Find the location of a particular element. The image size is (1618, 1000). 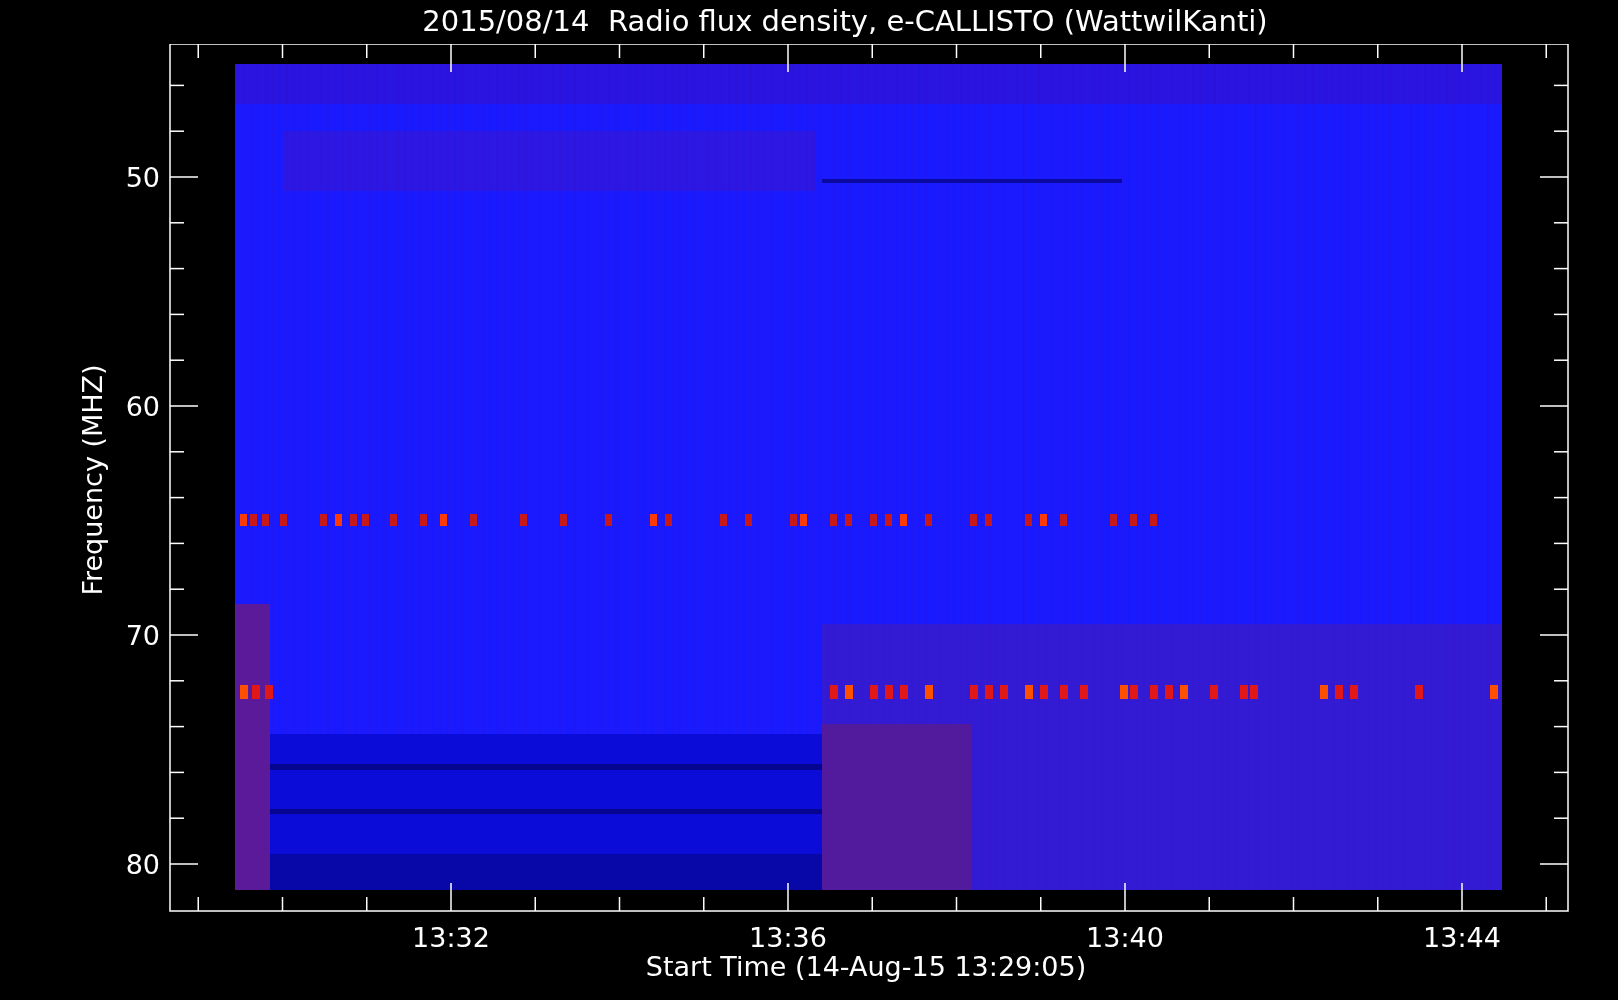

y-tick-label: 60 is located at coordinates (142, 406).